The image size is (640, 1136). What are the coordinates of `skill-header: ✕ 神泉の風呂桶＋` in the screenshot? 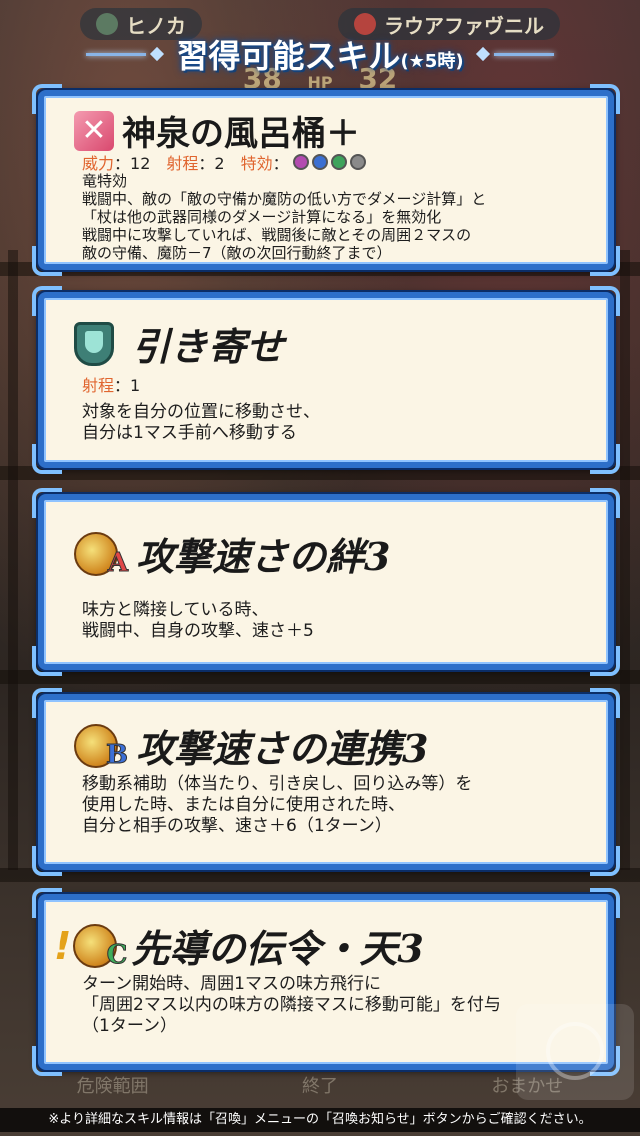 It's located at (217, 130).